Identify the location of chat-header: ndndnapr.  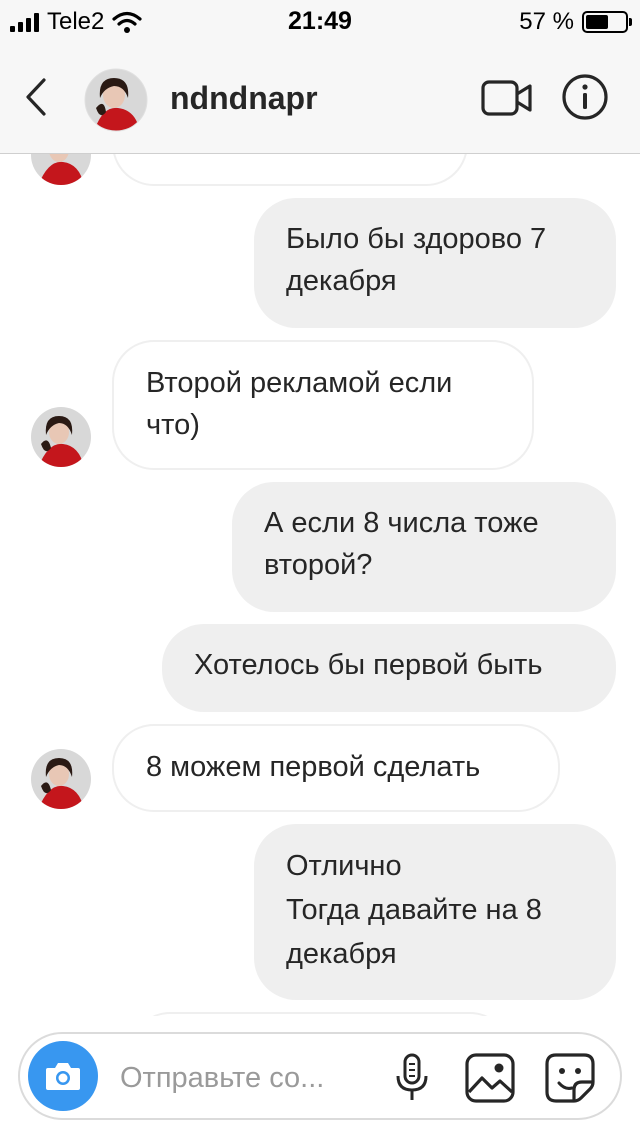
(320, 98).